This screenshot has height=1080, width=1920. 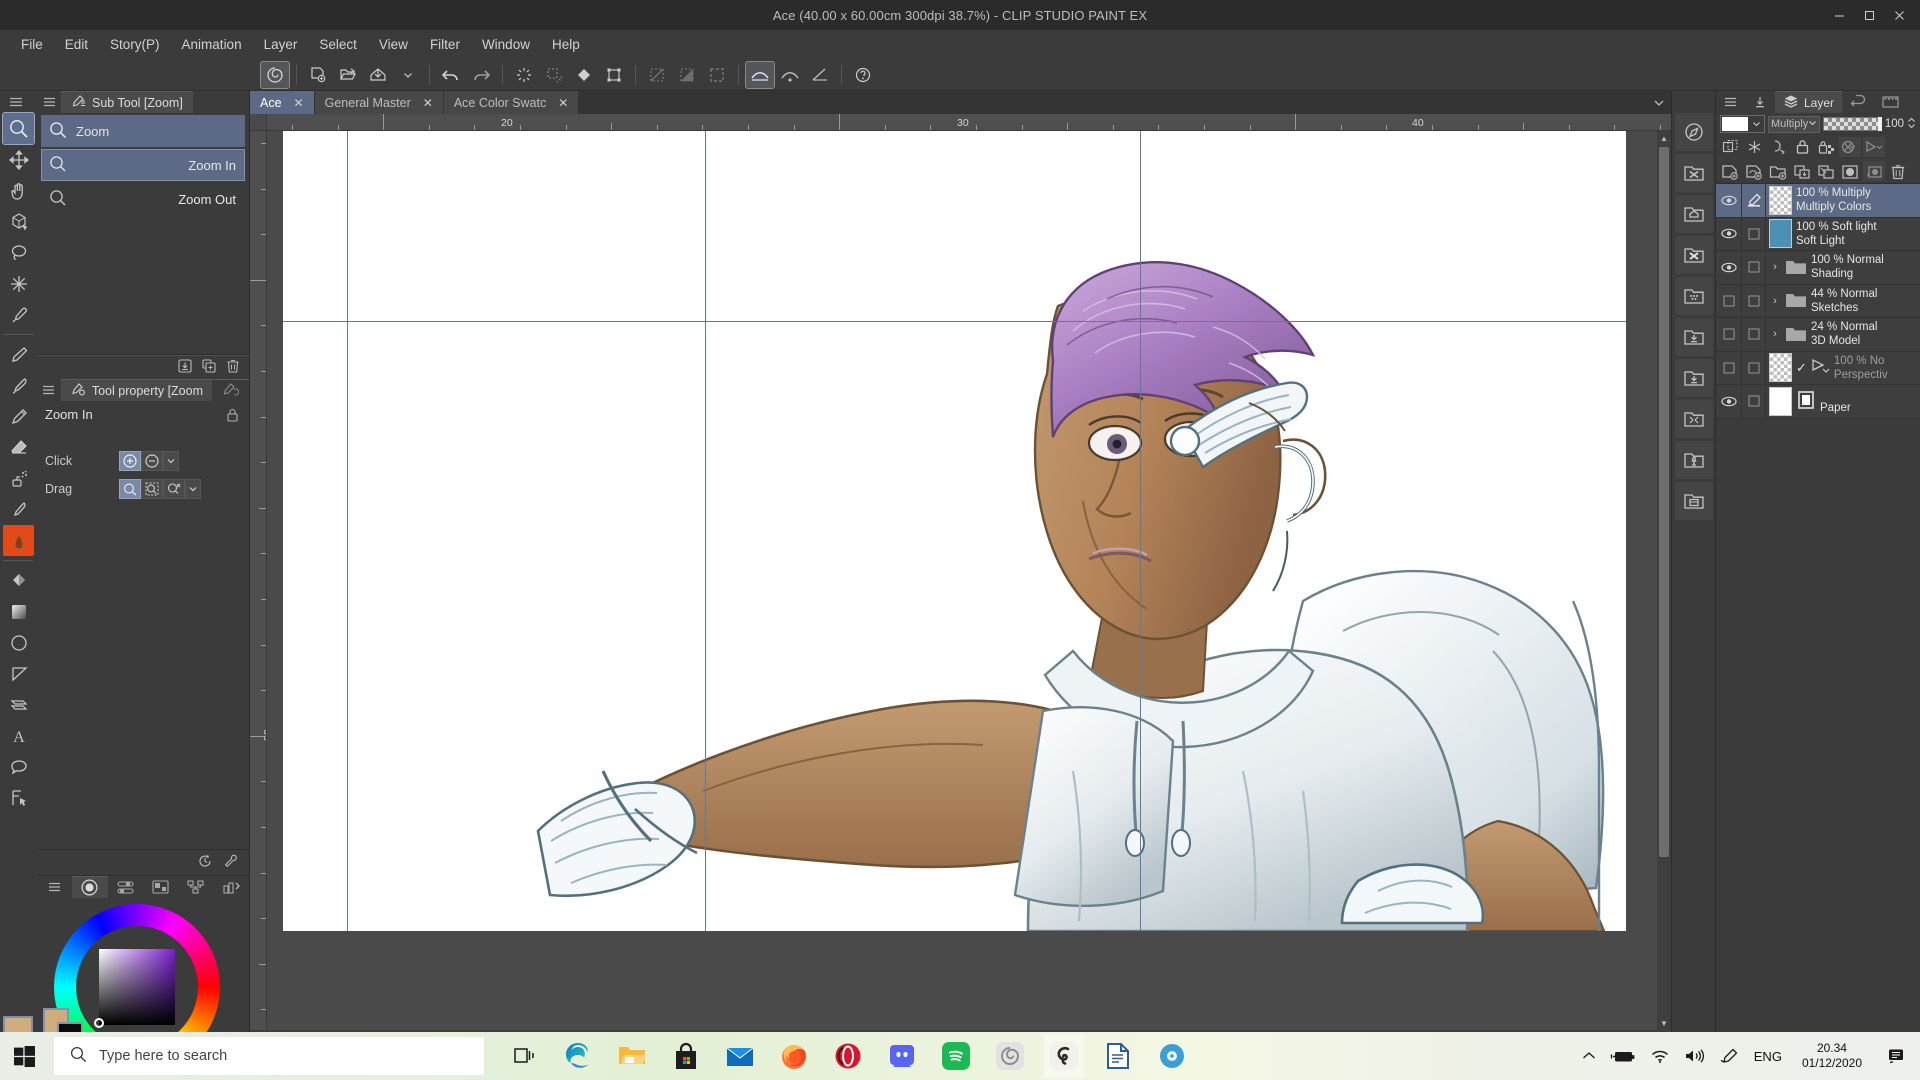 I want to click on deselect-icon, so click(x=657, y=75).